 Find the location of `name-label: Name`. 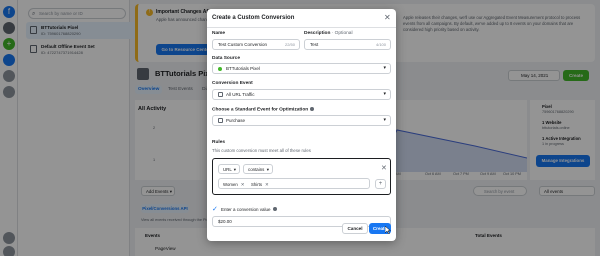

name-label: Name is located at coordinates (219, 33).